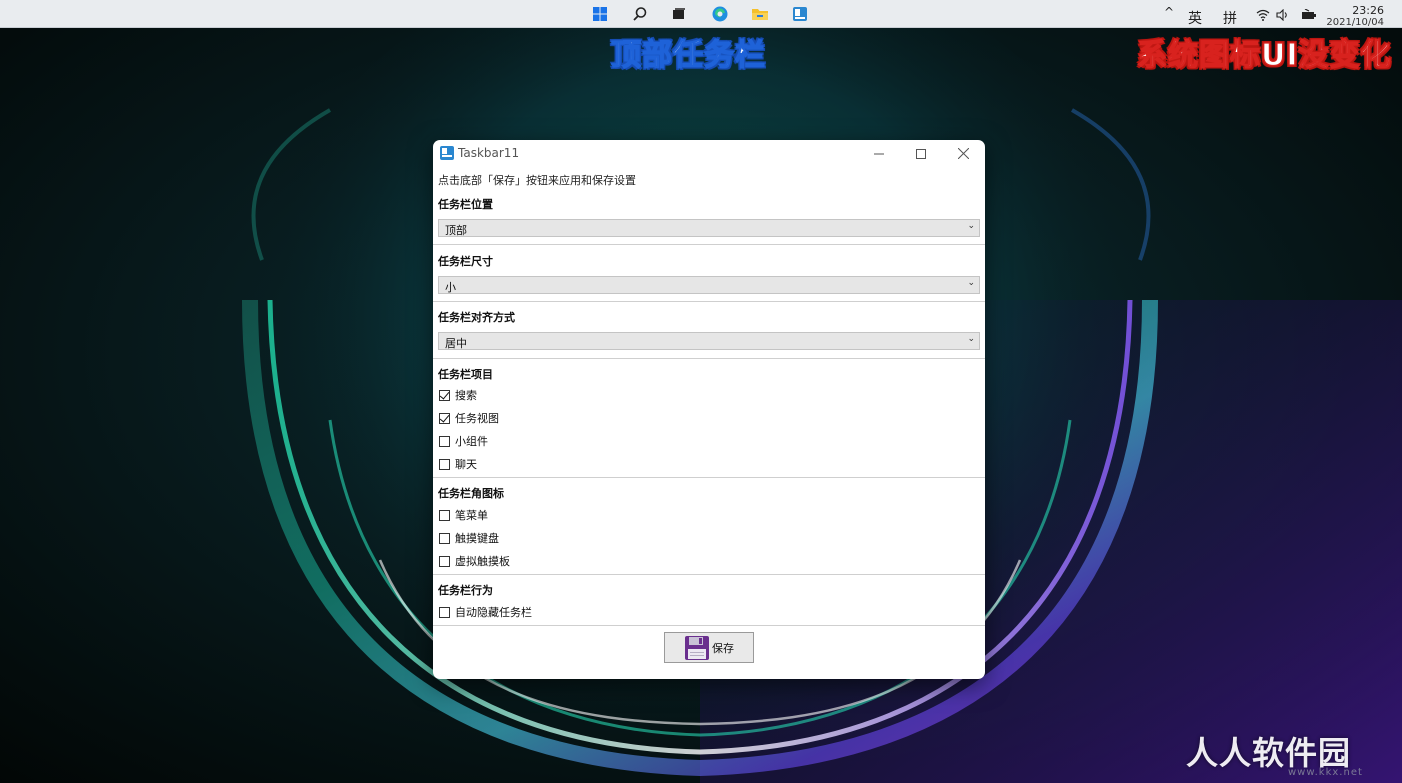 This screenshot has height=783, width=1402. I want to click on checkbox-label: 小组件, so click(471, 441).